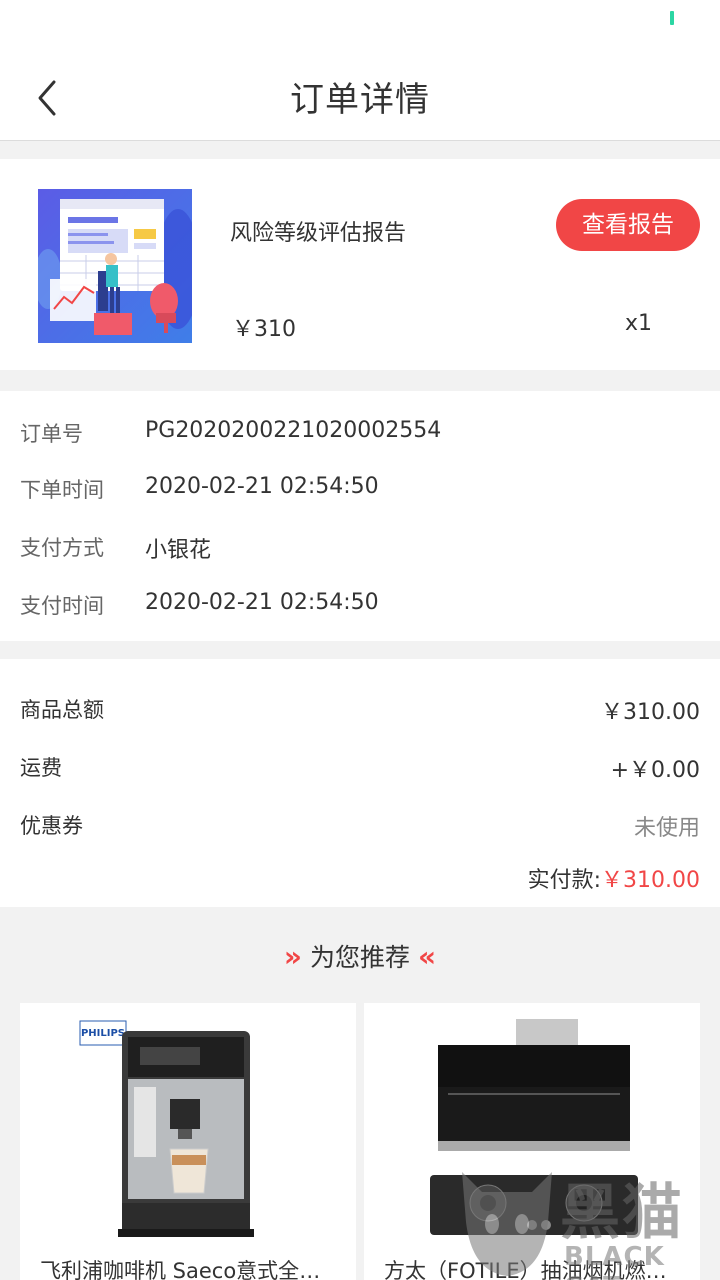 This screenshot has width=720, height=1280. What do you see at coordinates (62, 490) in the screenshot?
I see `order-time-label: 下单时间` at bounding box center [62, 490].